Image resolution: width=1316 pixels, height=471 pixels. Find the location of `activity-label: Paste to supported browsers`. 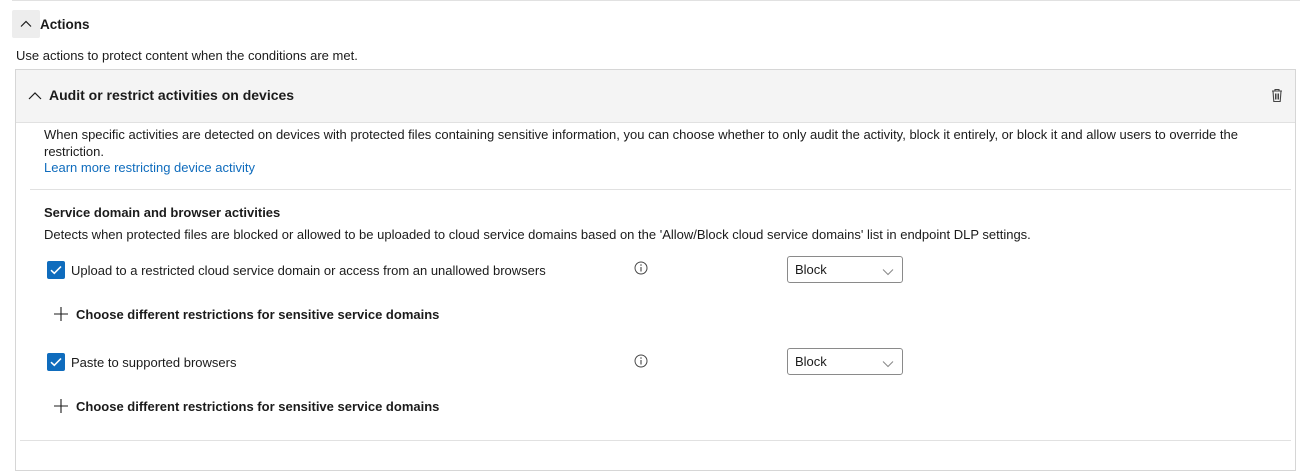

activity-label: Paste to supported browsers is located at coordinates (154, 362).